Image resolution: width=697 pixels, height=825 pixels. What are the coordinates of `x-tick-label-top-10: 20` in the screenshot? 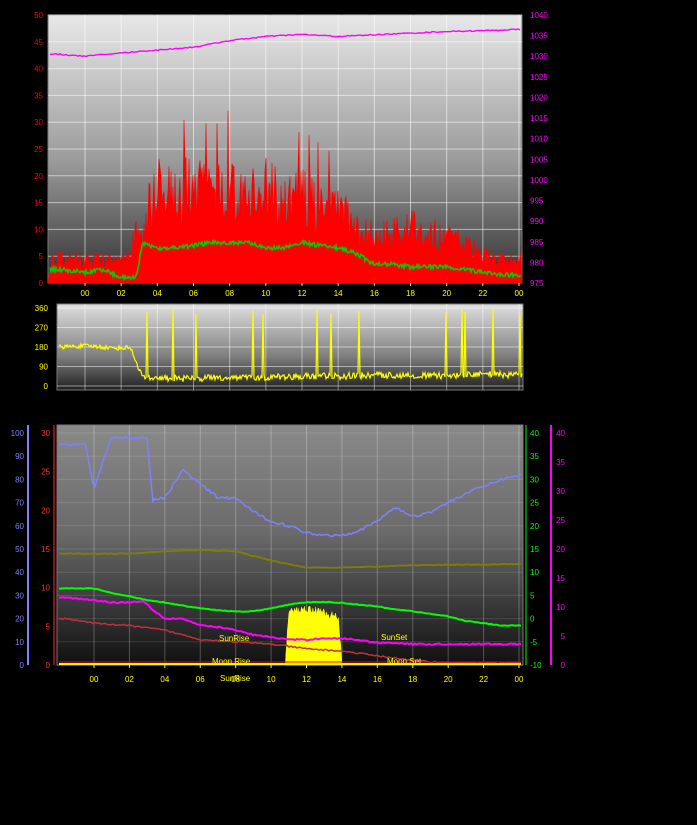 It's located at (446, 293).